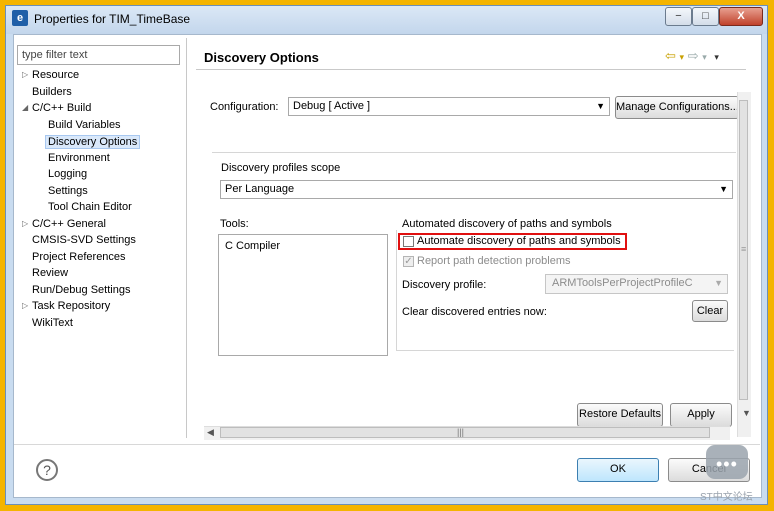  What do you see at coordinates (260, 189) in the screenshot?
I see `scope-value: Per Language` at bounding box center [260, 189].